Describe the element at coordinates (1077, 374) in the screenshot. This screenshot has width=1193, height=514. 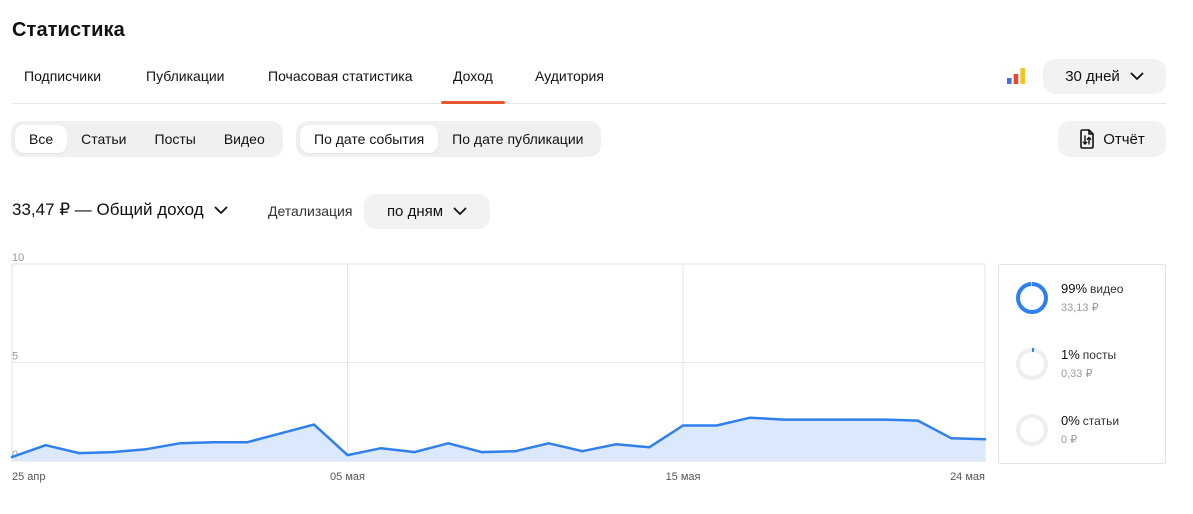
I see `breakdown-value: 0,33 ₽` at that location.